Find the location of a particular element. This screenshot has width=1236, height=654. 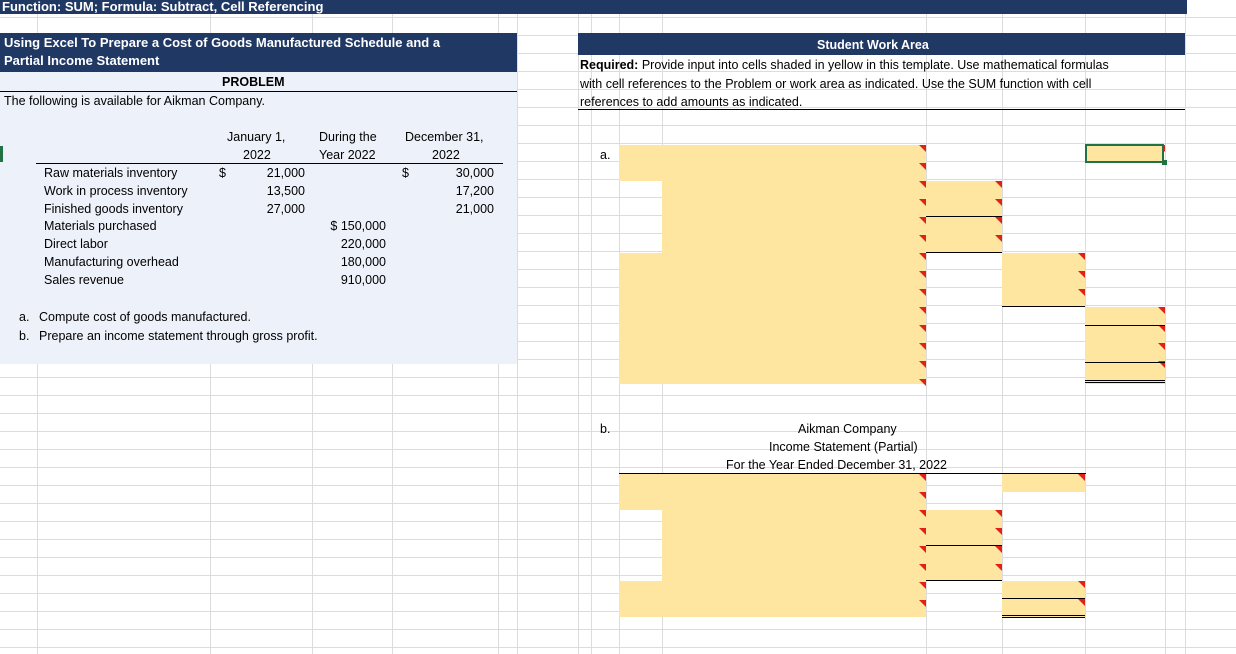

problem-row: Raw materials inventory$21,000$30,000 is located at coordinates (258, 175).